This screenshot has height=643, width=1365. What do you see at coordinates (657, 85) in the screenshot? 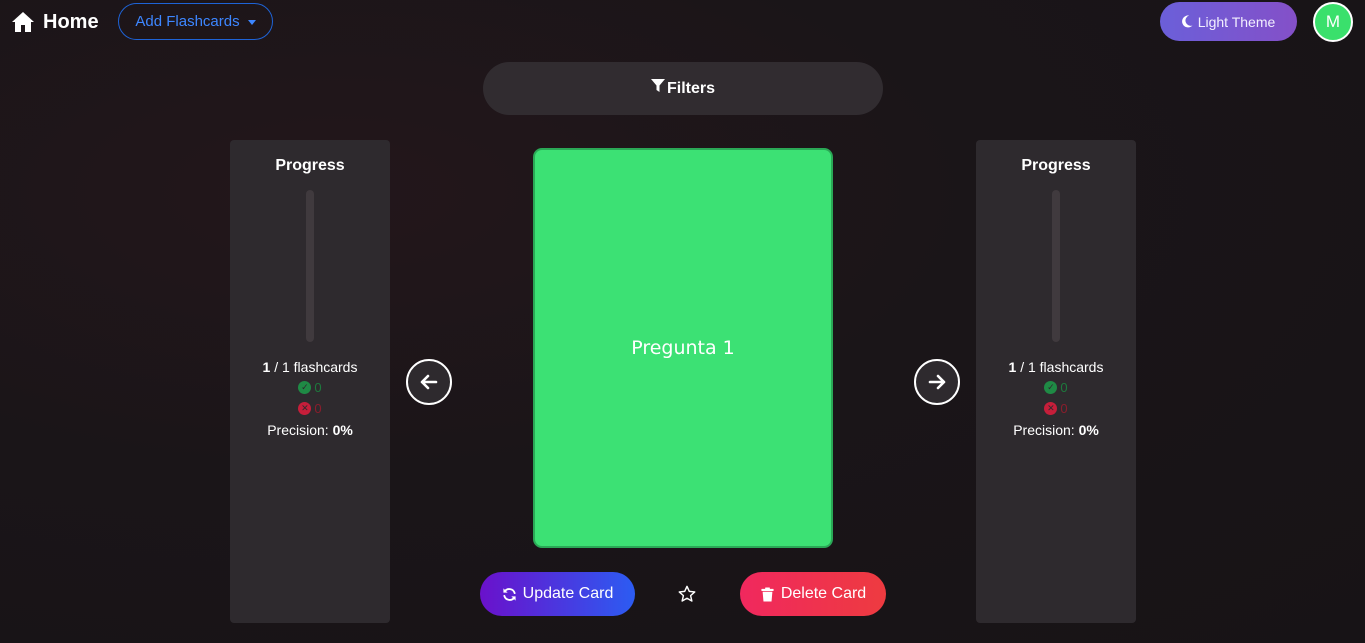
I see `filter-icon` at bounding box center [657, 85].